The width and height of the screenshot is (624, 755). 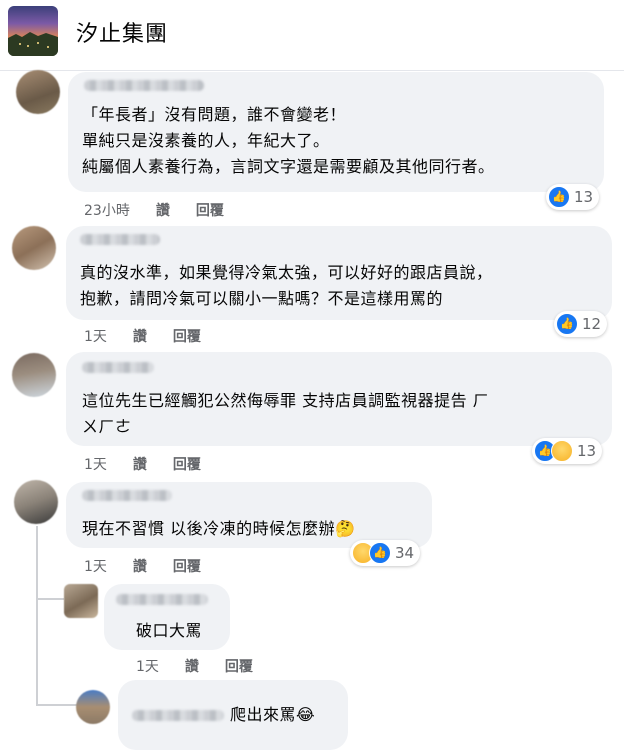 What do you see at coordinates (169, 630) in the screenshot?
I see `reply-text: 破口大罵` at bounding box center [169, 630].